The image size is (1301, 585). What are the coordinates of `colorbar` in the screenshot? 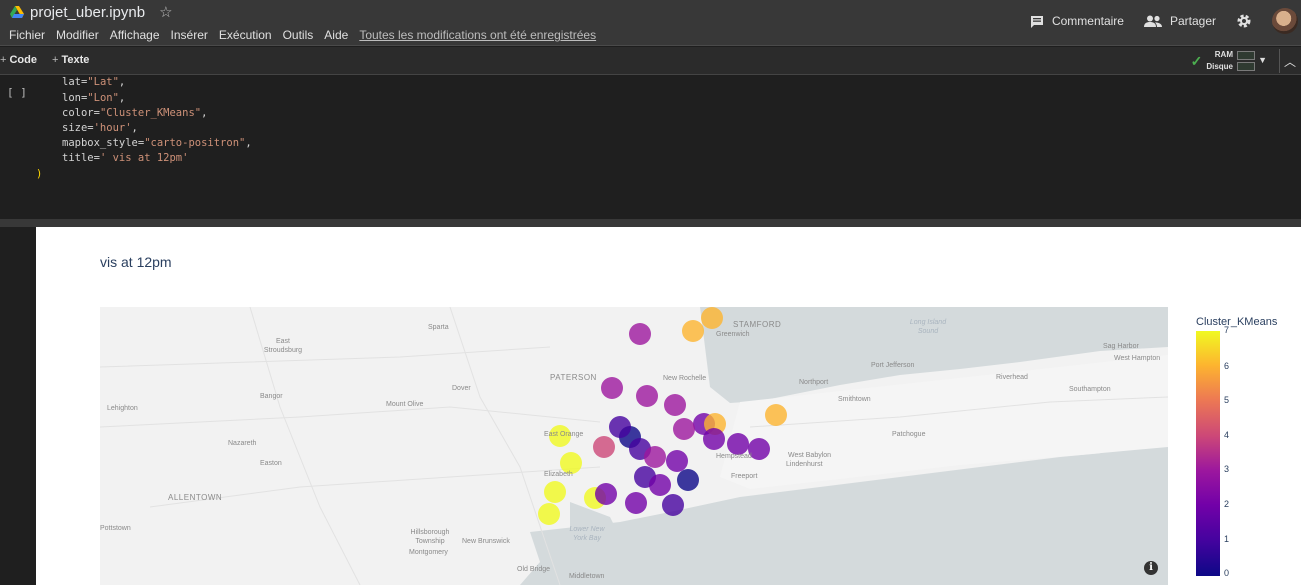 It's located at (1208, 453).